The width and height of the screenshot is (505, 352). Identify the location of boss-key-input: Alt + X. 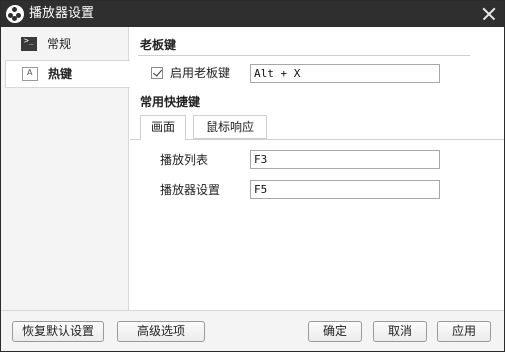
(345, 73).